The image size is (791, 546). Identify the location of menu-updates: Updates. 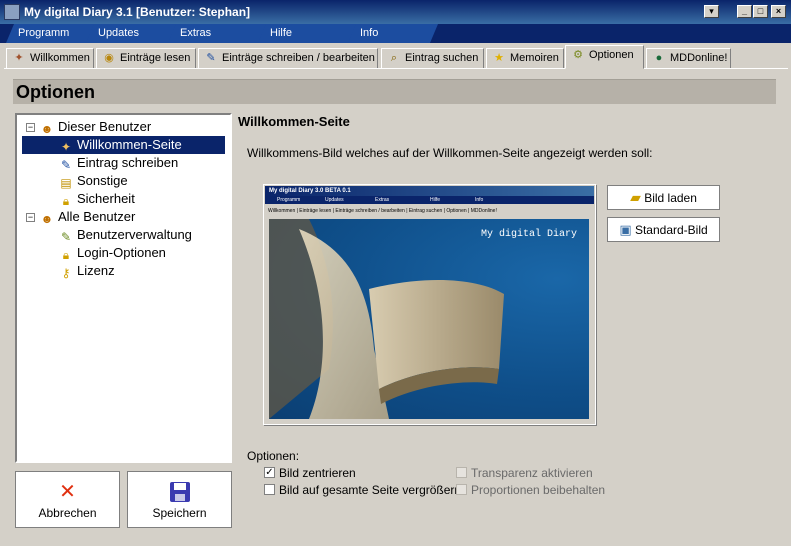
(132, 33).